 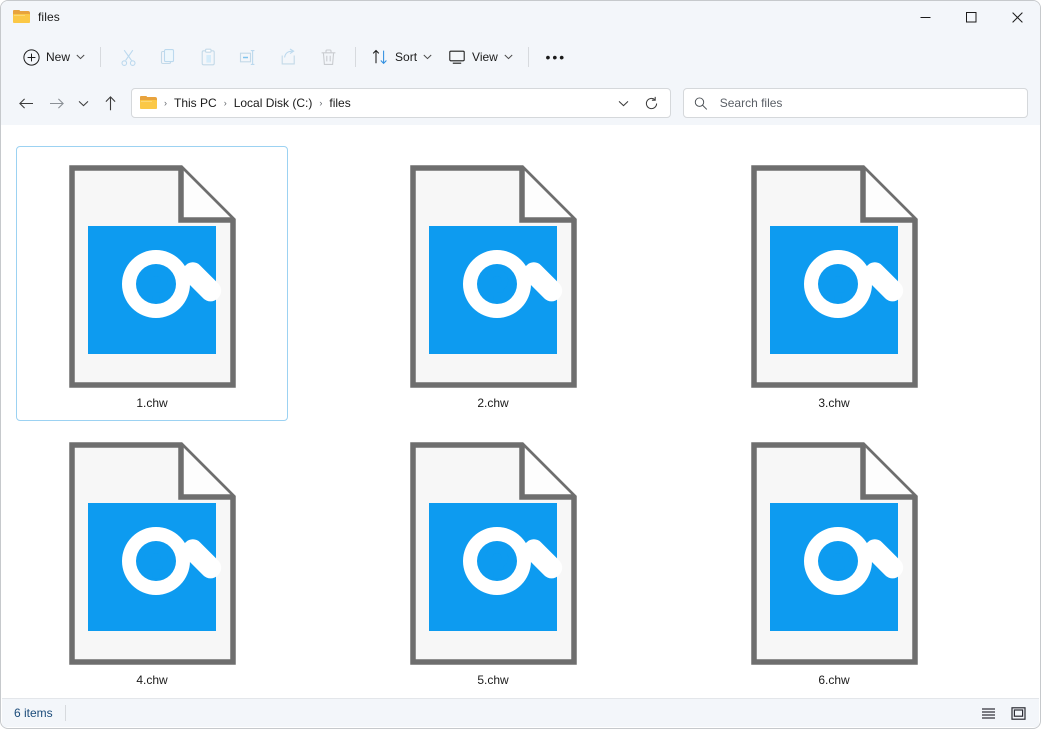 I want to click on file-item: 4.chw, so click(x=152, y=560).